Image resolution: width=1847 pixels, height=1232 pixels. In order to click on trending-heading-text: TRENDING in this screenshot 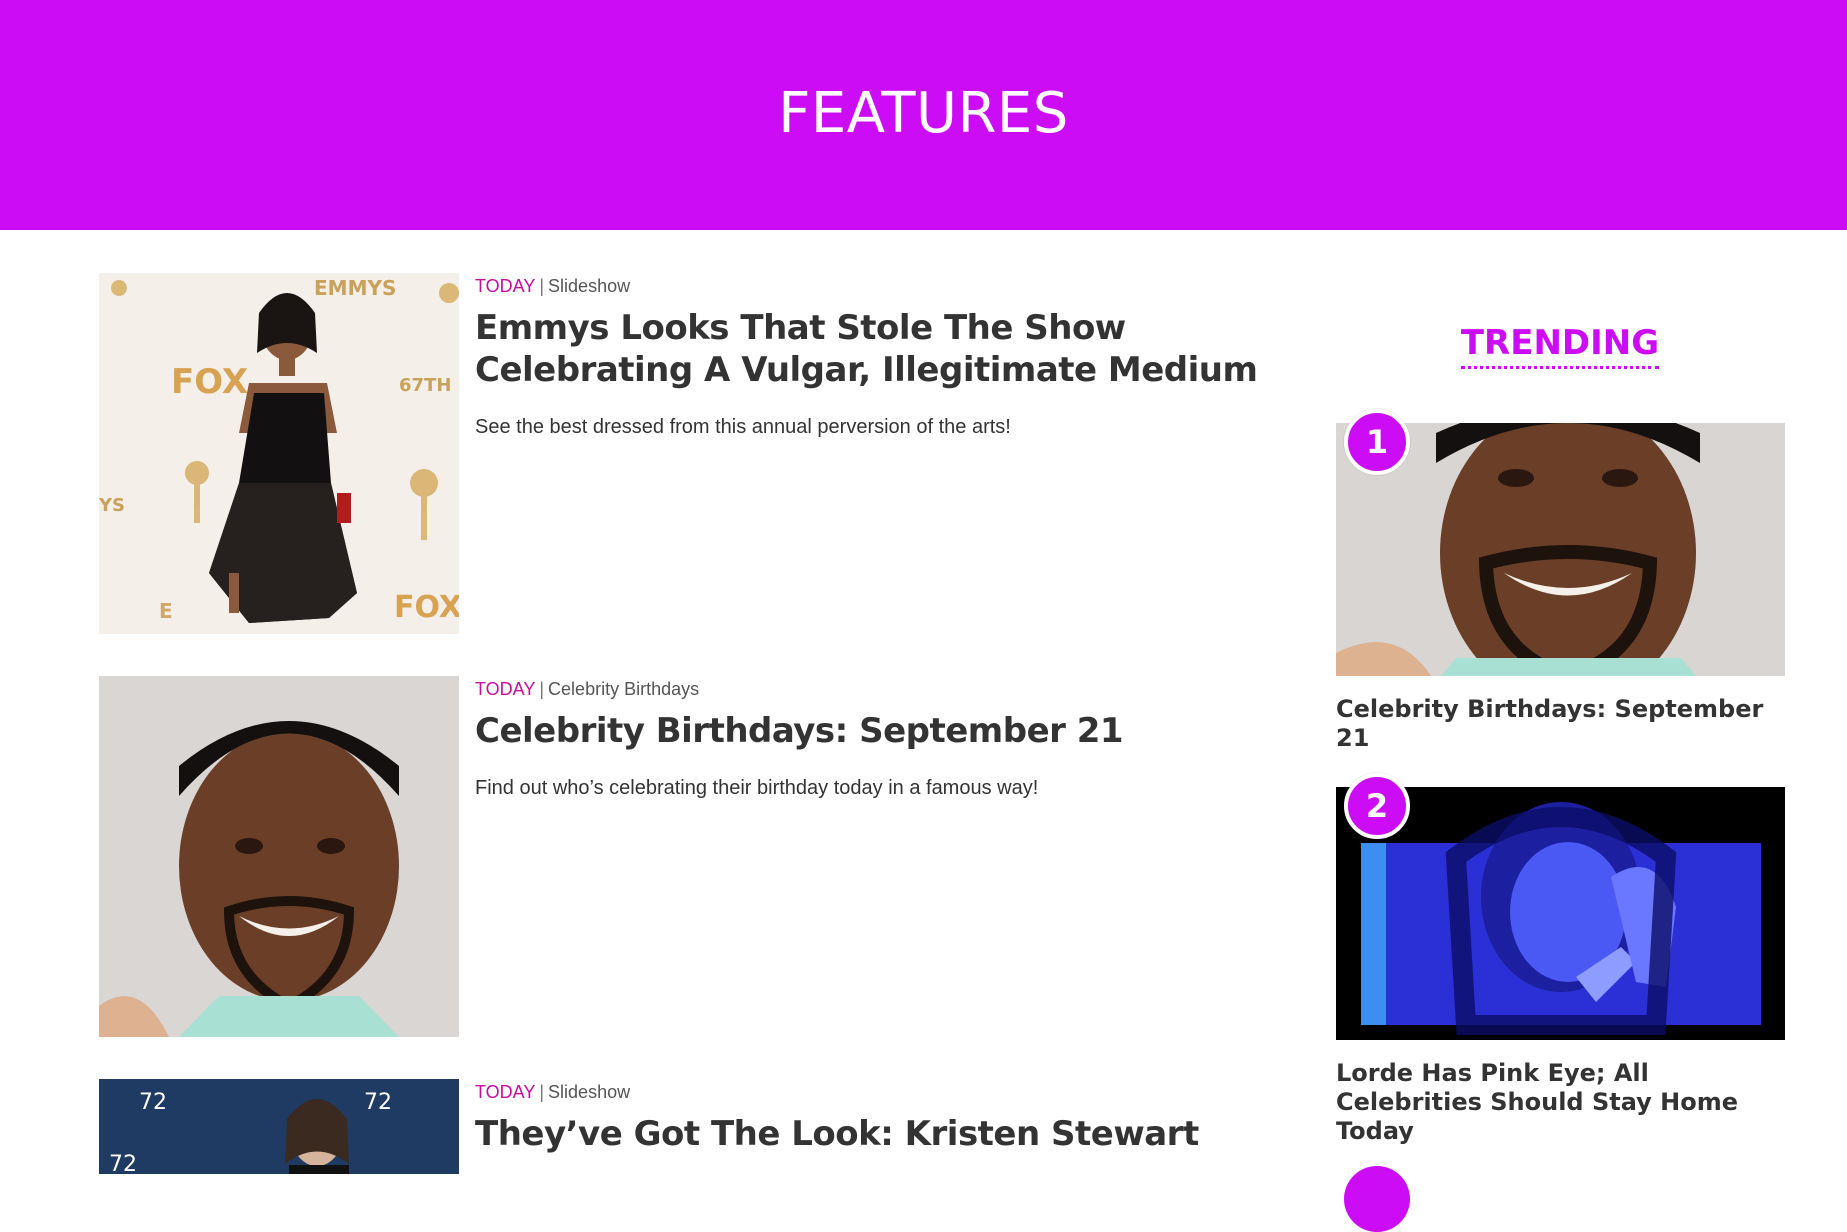, I will do `click(1560, 345)`.